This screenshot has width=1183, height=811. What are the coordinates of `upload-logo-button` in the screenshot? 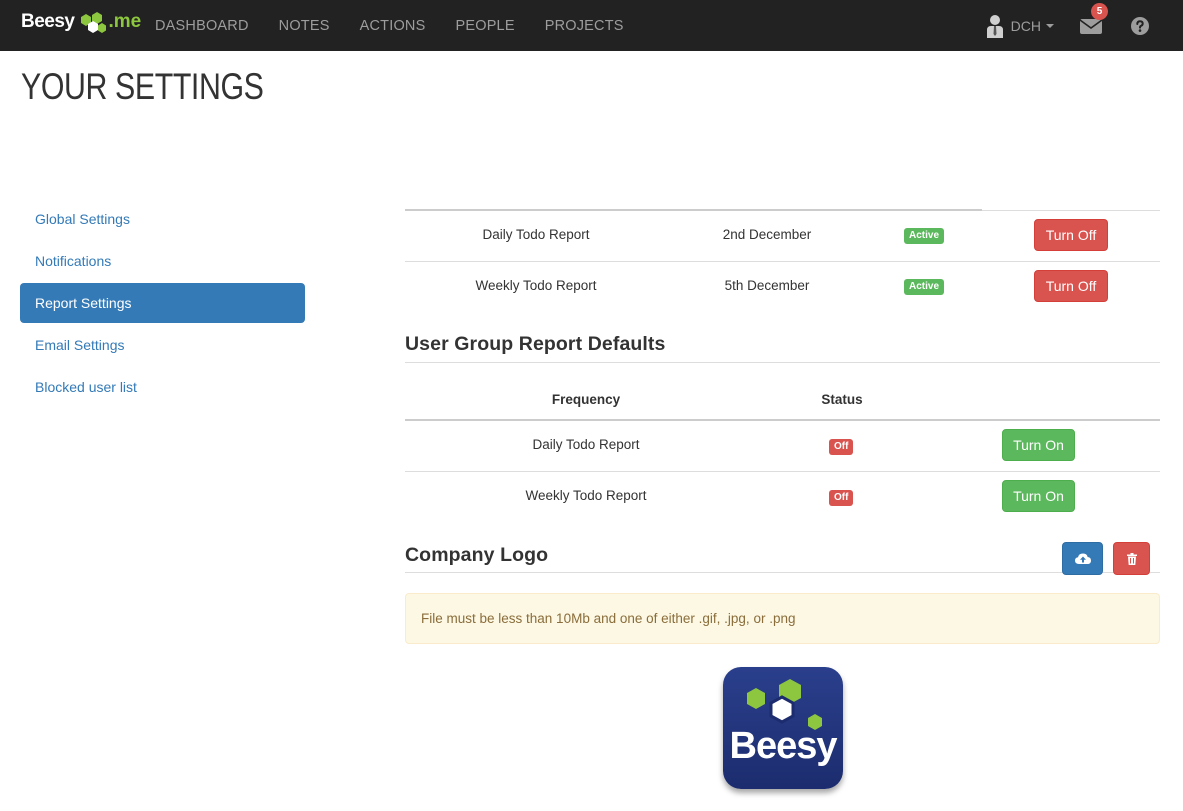 It's located at (1082, 558).